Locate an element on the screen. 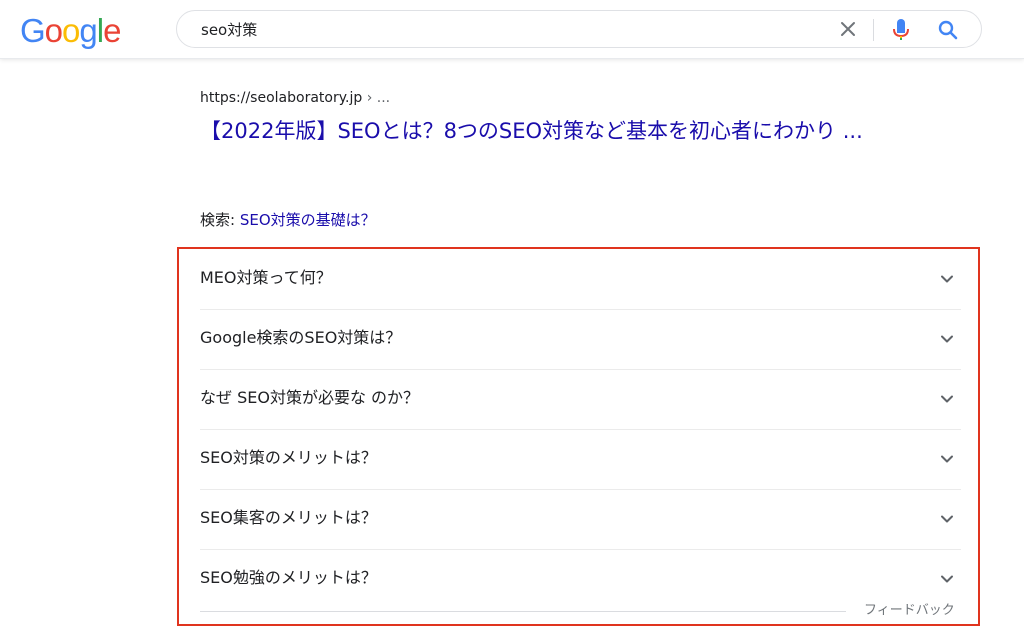 The image size is (1024, 644). related-search: 検索: SEO対策の基礎は？ is located at coordinates (288, 220).